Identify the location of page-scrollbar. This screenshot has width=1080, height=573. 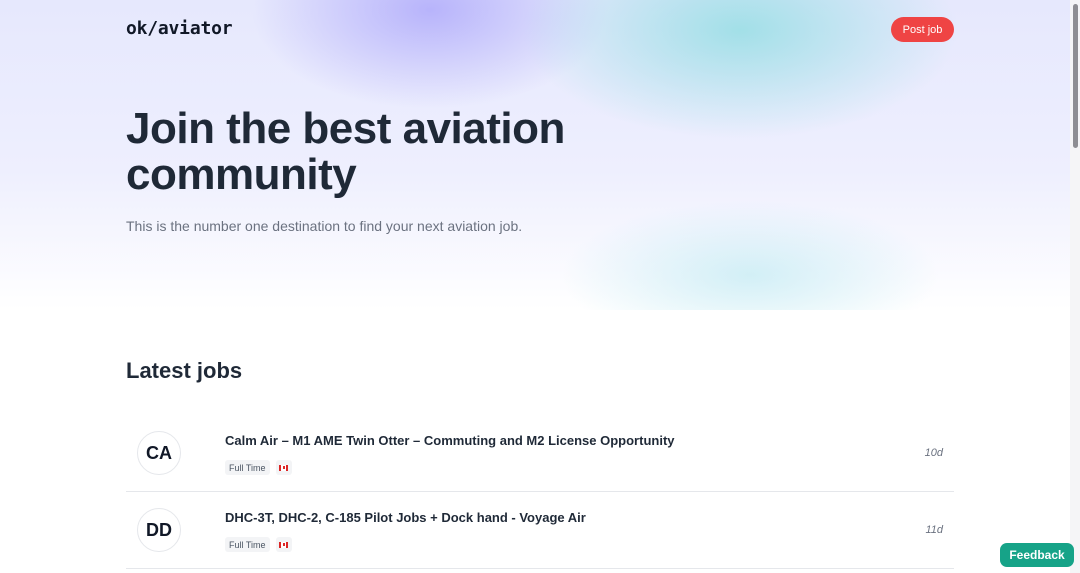
(1075, 286).